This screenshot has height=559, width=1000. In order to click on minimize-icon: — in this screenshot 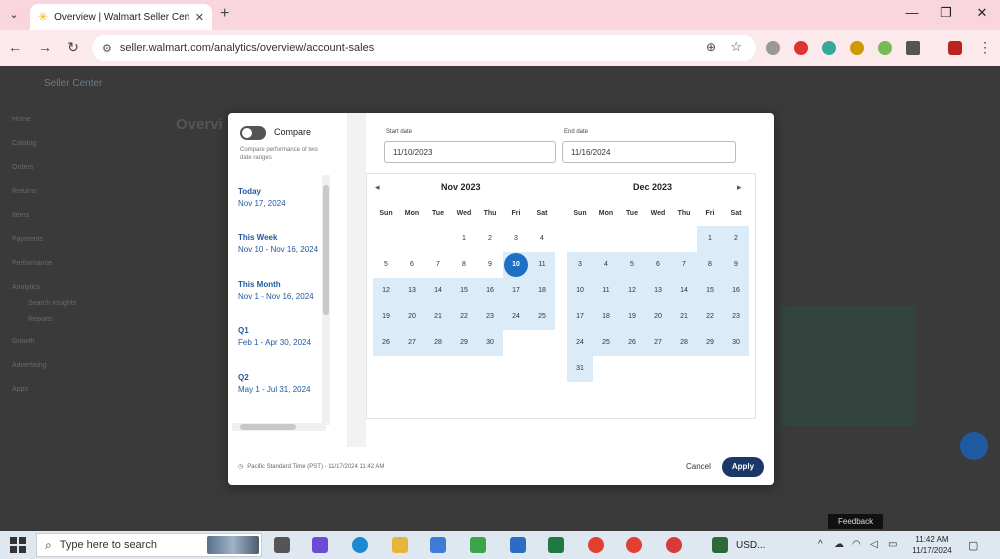, I will do `click(912, 12)`.